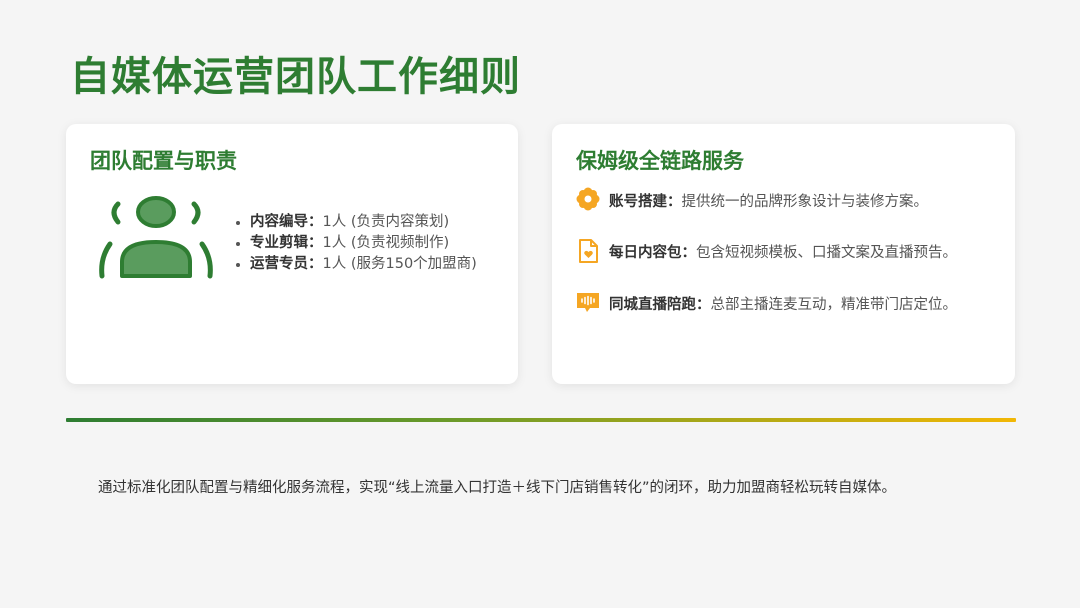  I want to click on role-name: 内容编导：, so click(286, 222).